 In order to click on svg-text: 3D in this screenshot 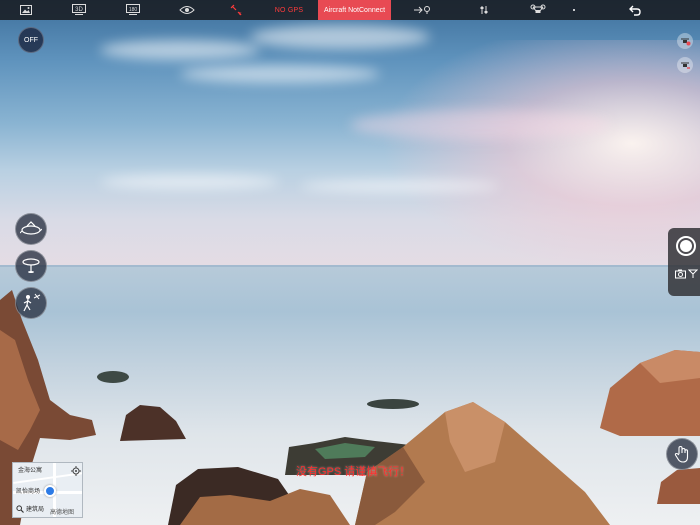, I will do `click(79, 10)`.